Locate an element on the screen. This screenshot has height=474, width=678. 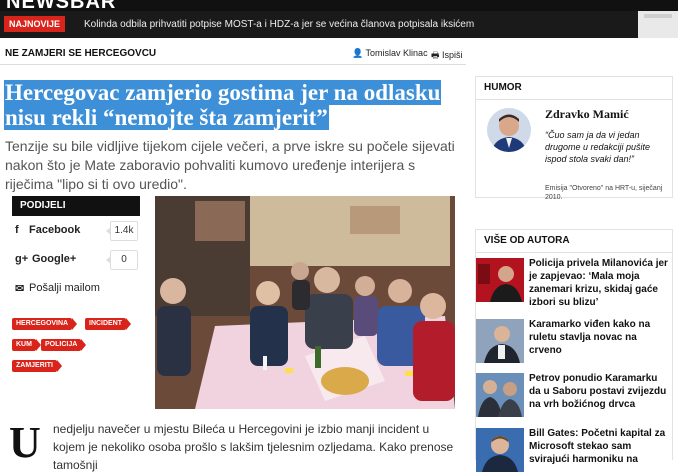
author-name: Tomislav Klinac is located at coordinates (397, 53).